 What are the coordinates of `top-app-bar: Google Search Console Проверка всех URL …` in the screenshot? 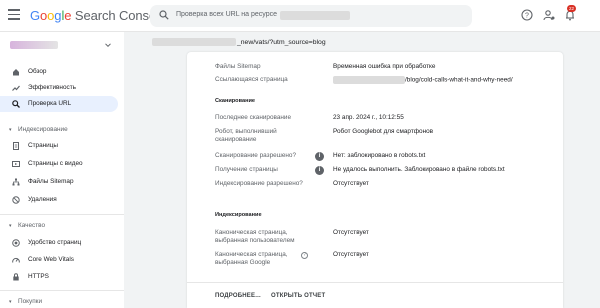 It's located at (300, 16).